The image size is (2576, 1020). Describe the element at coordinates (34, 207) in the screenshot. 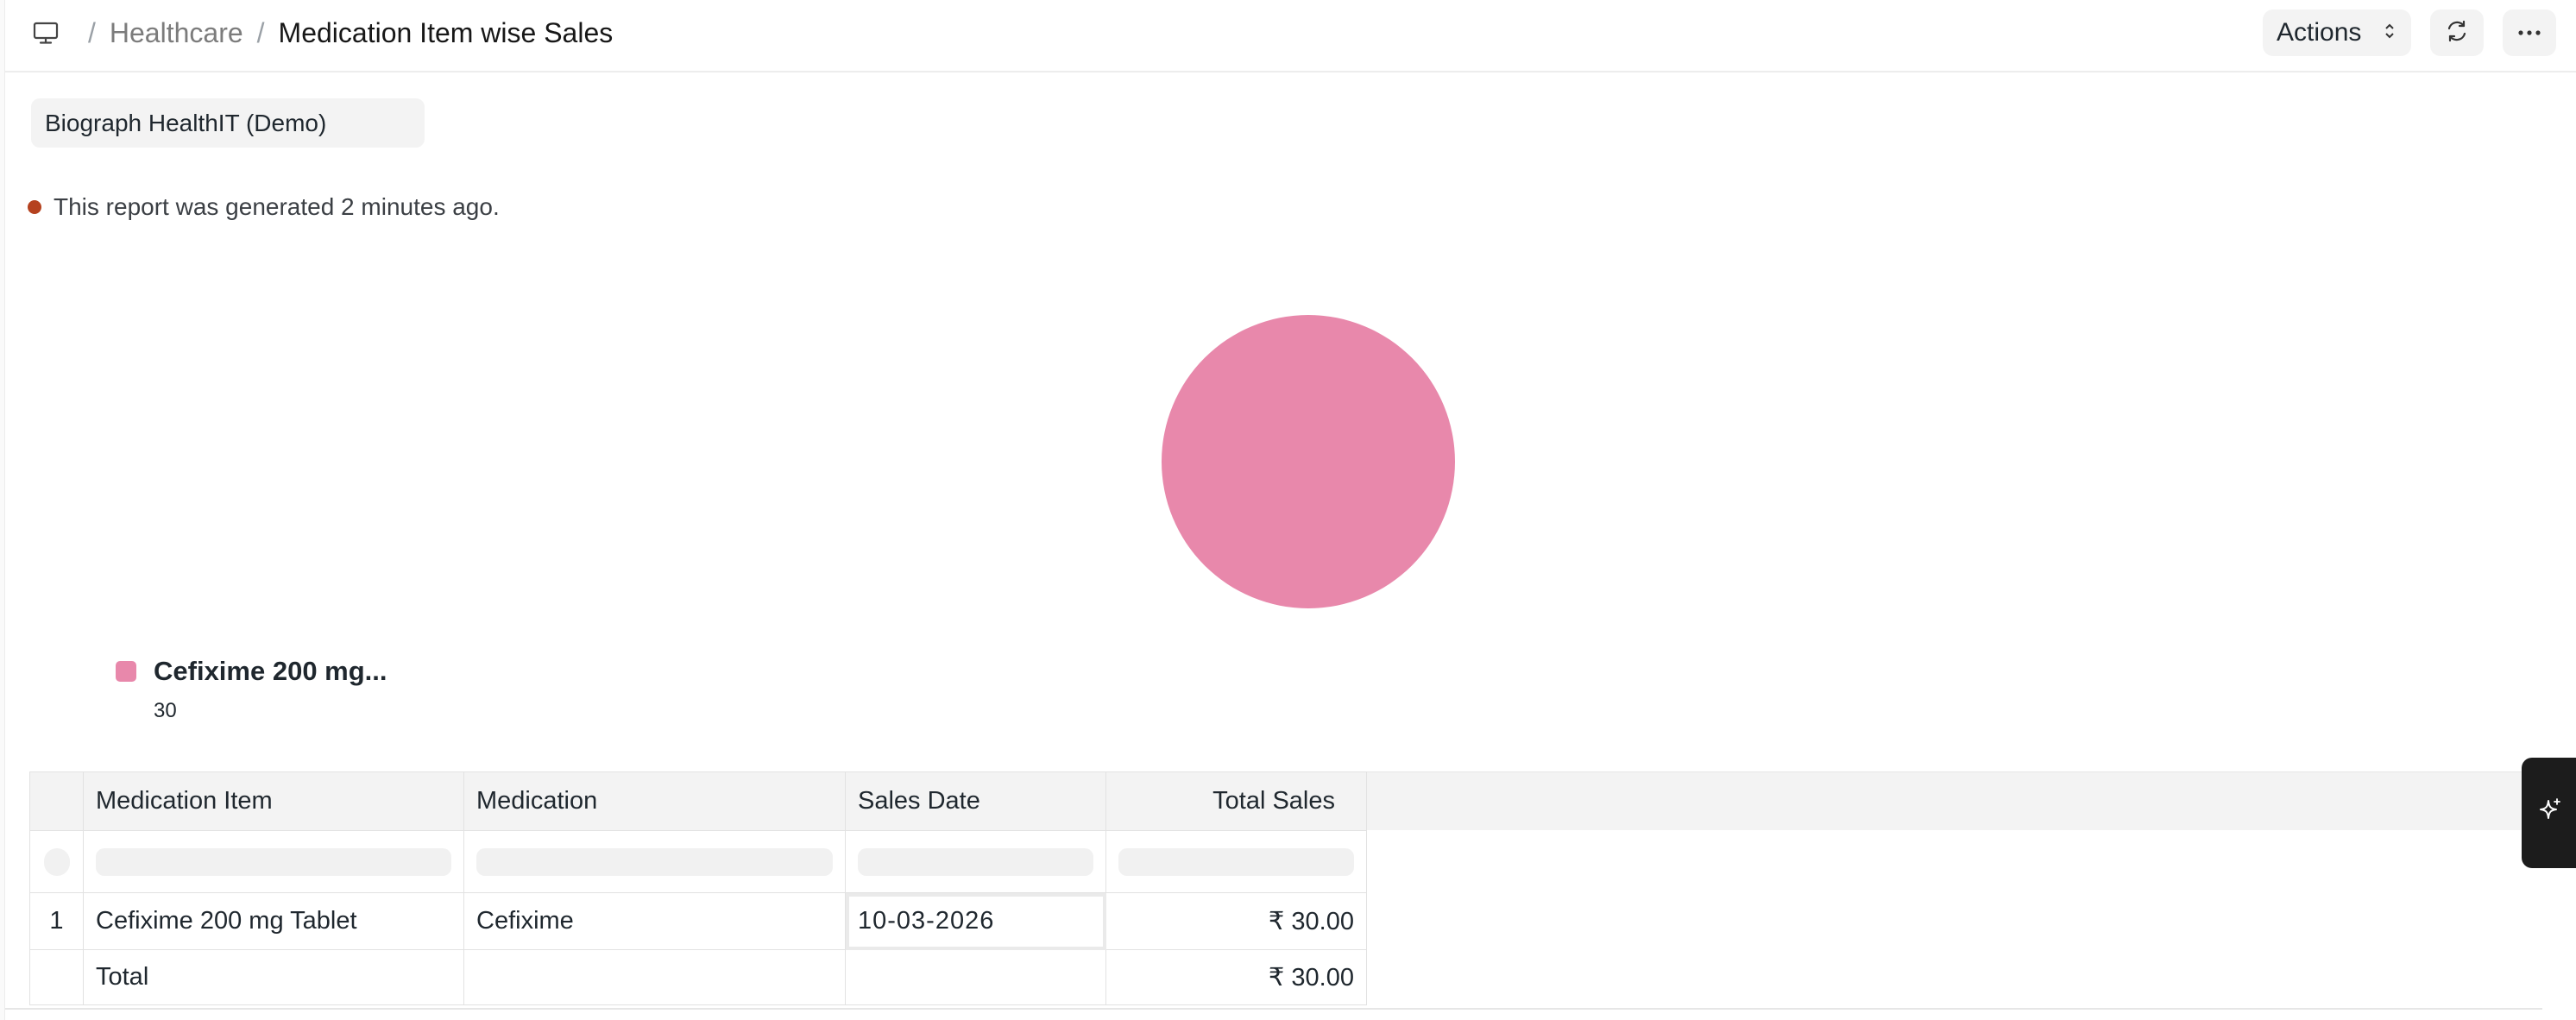

I see `status-dot` at that location.